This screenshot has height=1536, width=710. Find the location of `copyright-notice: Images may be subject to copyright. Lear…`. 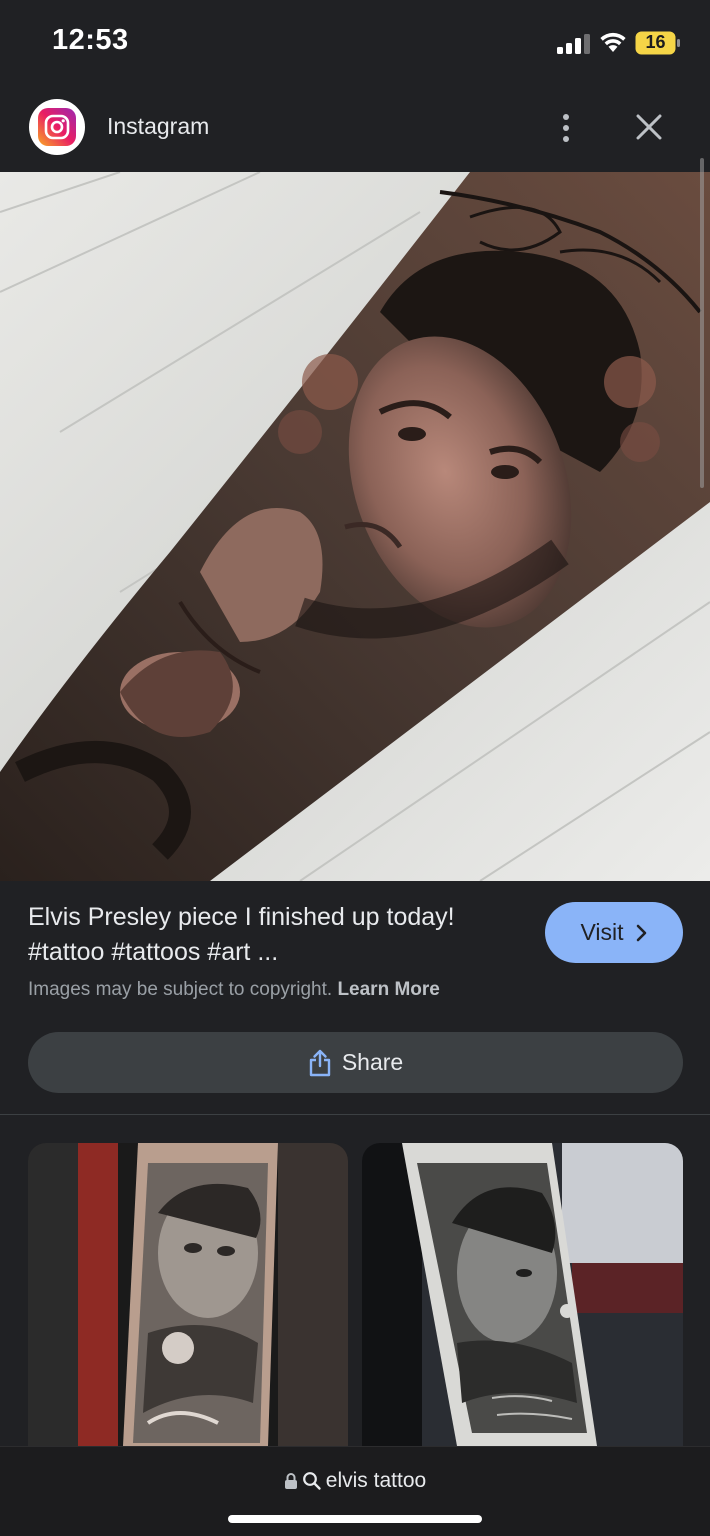

copyright-notice: Images may be subject to copyright. Lear… is located at coordinates (234, 990).